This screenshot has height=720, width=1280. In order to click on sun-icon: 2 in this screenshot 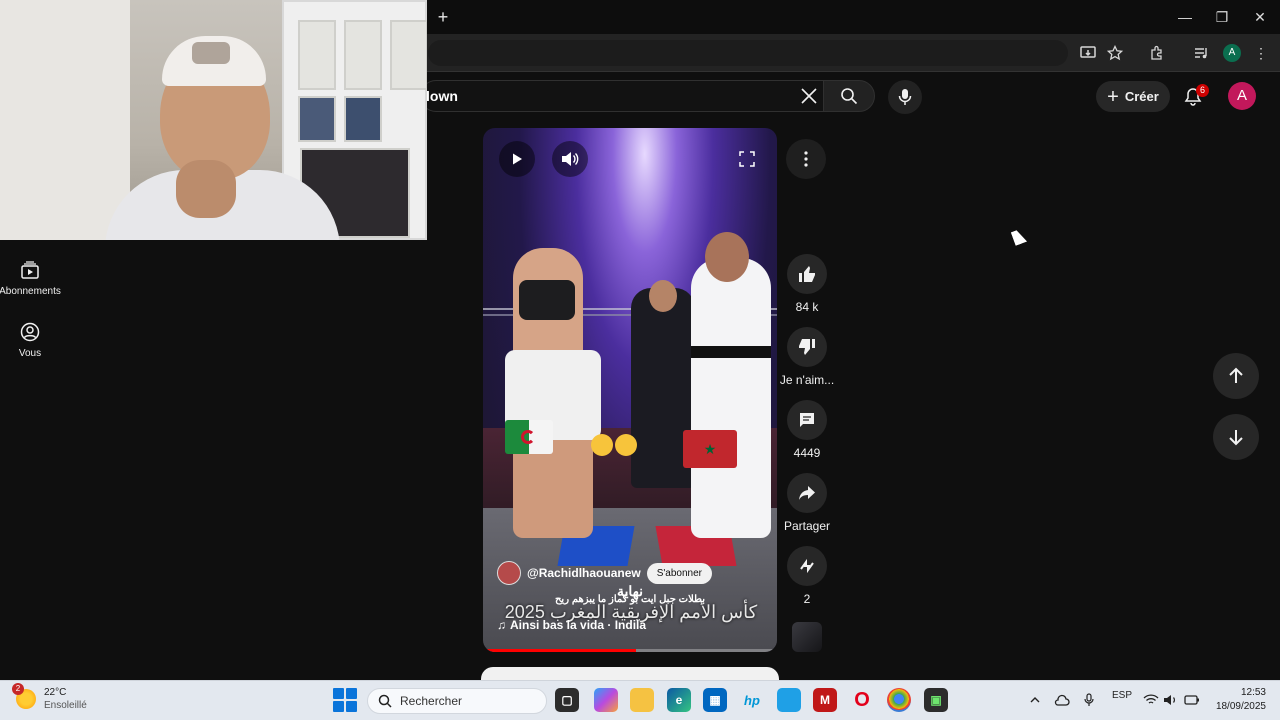, I will do `click(24, 696)`.